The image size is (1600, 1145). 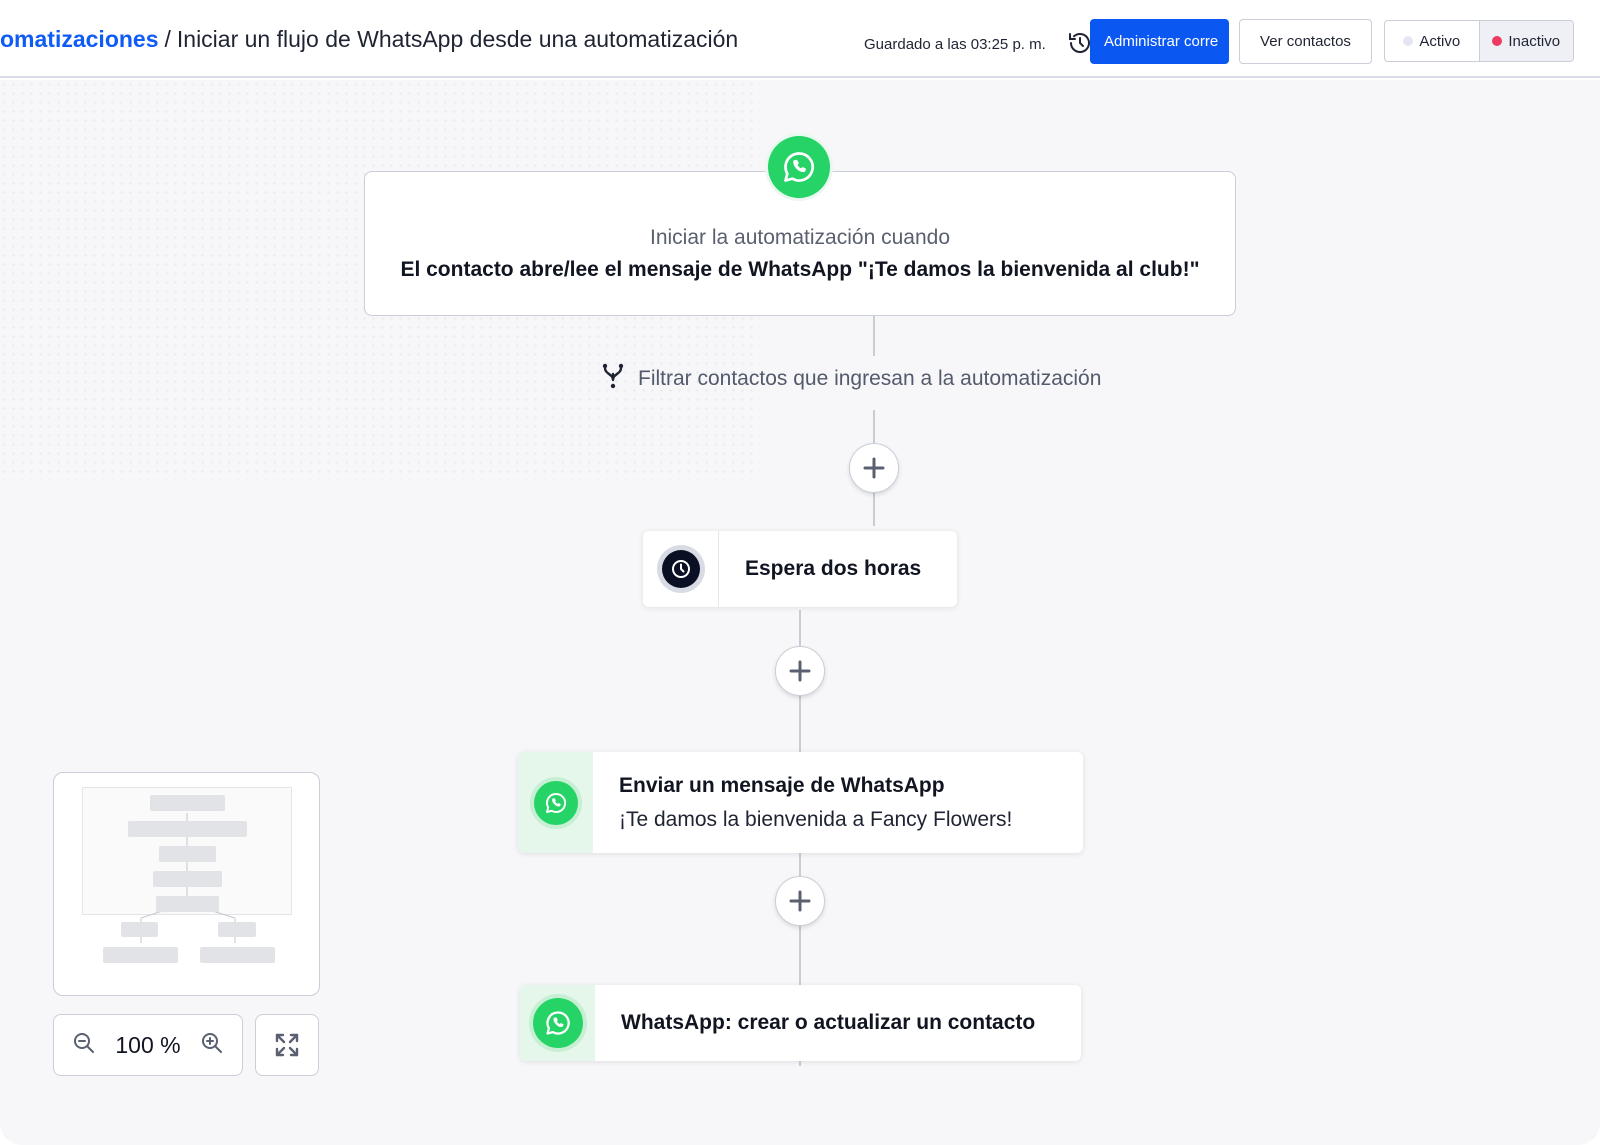 I want to click on zoom-in-icon, so click(x=212, y=1045).